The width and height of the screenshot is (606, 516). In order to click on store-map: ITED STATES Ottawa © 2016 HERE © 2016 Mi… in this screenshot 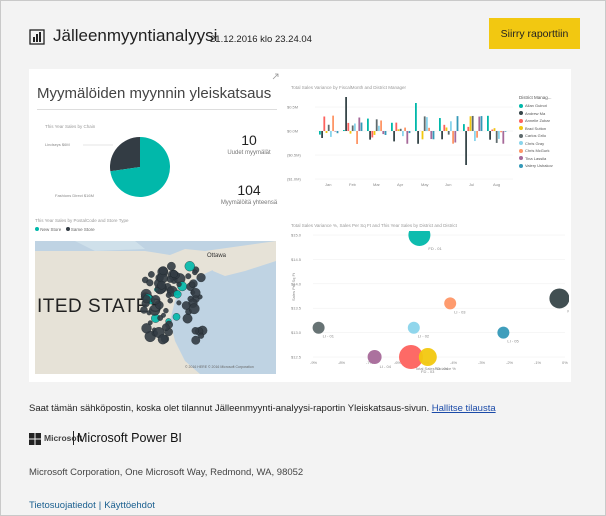, I will do `click(155, 307)`.